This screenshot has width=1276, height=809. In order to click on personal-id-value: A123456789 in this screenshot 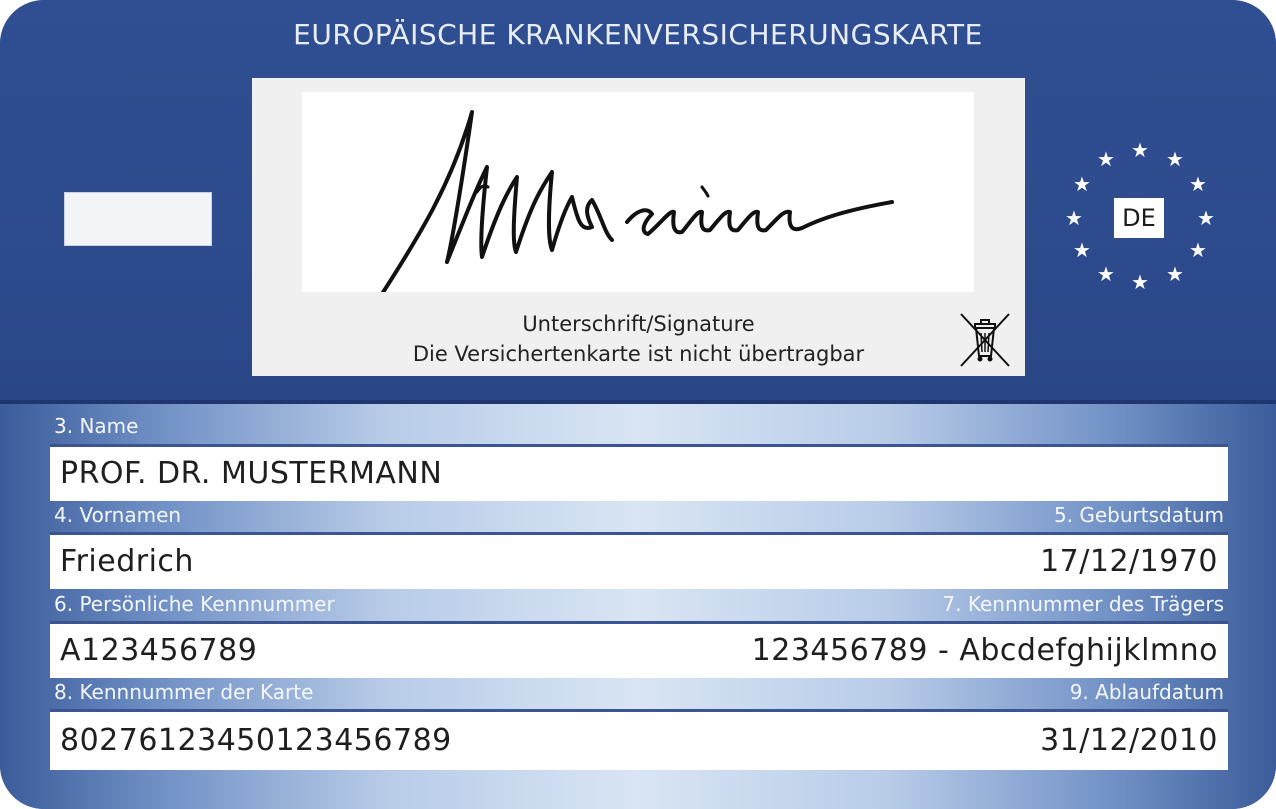, I will do `click(159, 650)`.